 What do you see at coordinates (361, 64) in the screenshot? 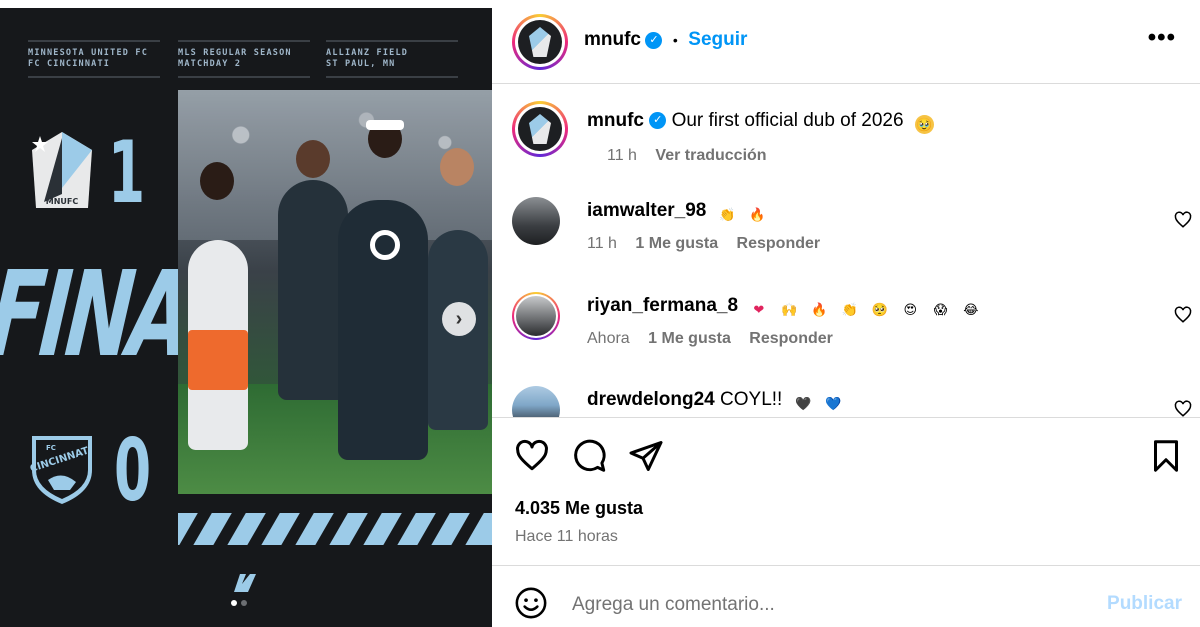
I see `match-info-line: ST PAUL, MN` at bounding box center [361, 64].